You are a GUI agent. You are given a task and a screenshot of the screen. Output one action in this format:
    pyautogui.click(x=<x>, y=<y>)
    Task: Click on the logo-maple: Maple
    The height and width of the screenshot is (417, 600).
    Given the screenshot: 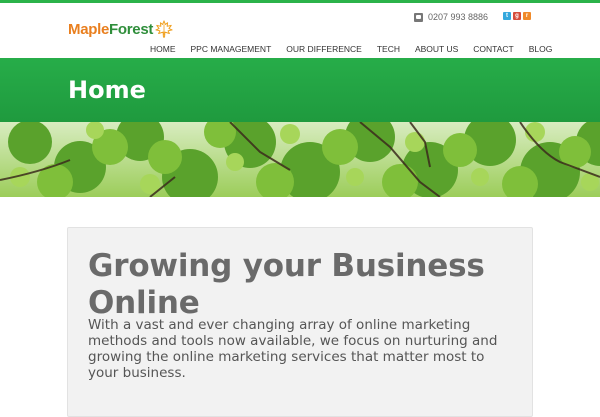 What is the action you would take?
    pyautogui.click(x=89, y=29)
    